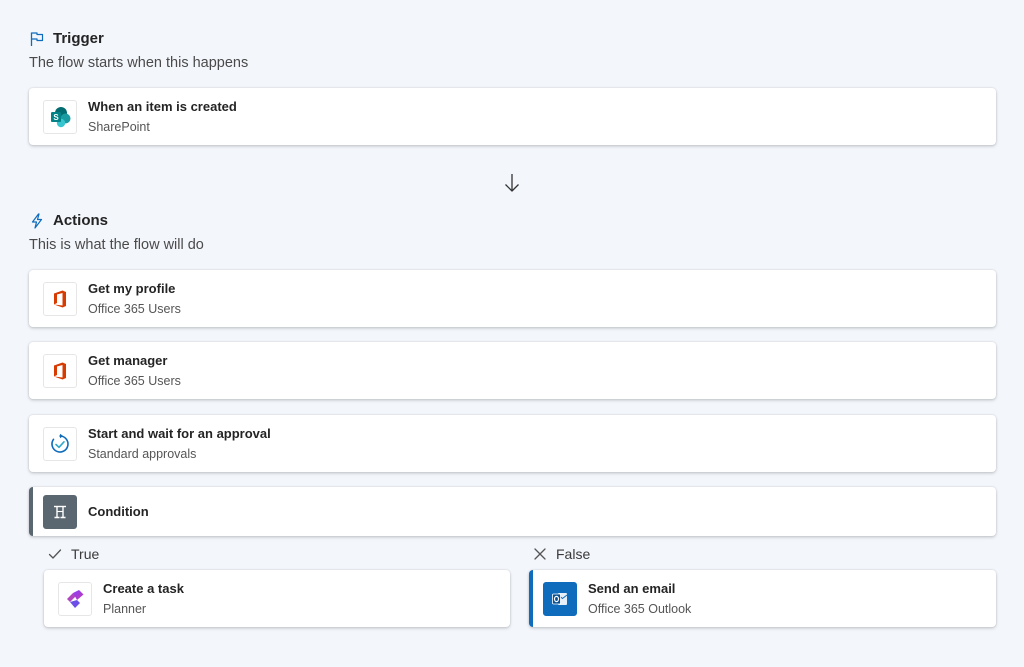  I want to click on action-card-title: Start and wait for an approval, so click(179, 433).